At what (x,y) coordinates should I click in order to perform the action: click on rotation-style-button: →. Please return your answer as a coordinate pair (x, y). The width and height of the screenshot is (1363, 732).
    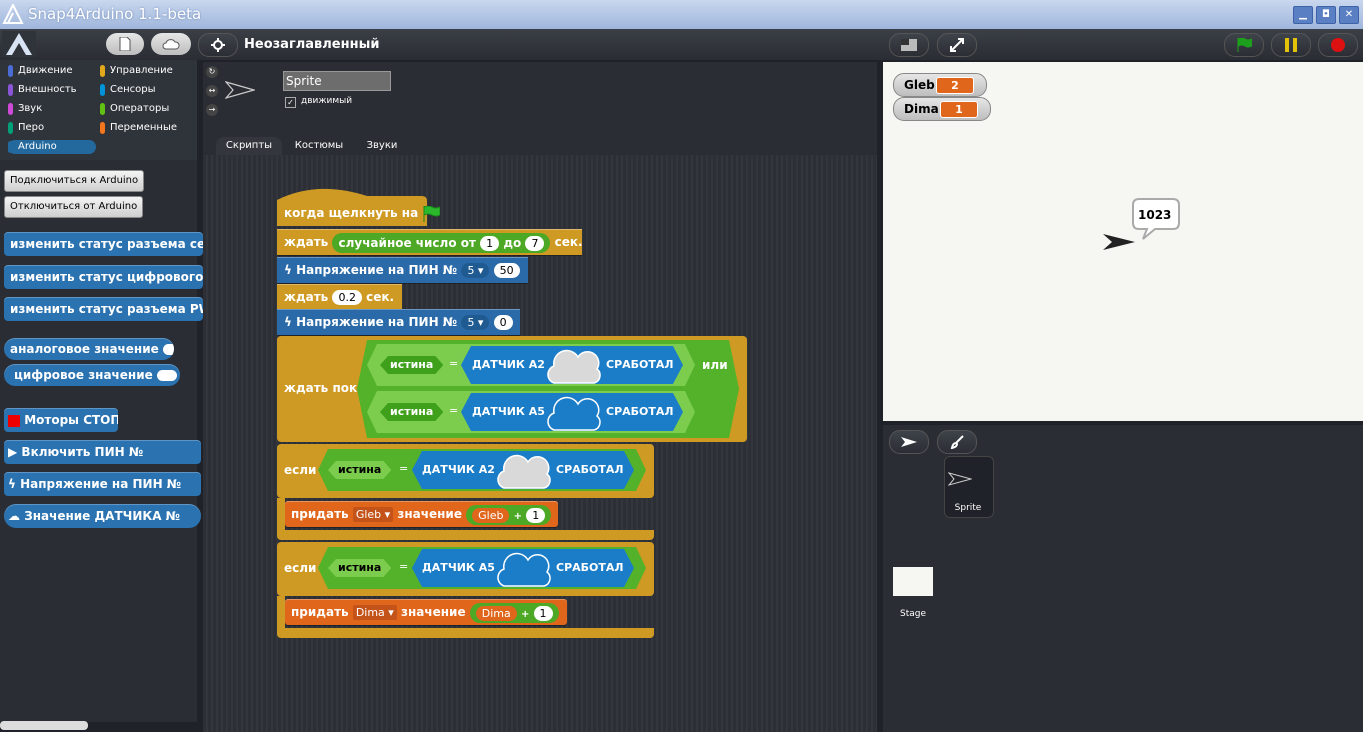
    Looking at the image, I should click on (212, 110).